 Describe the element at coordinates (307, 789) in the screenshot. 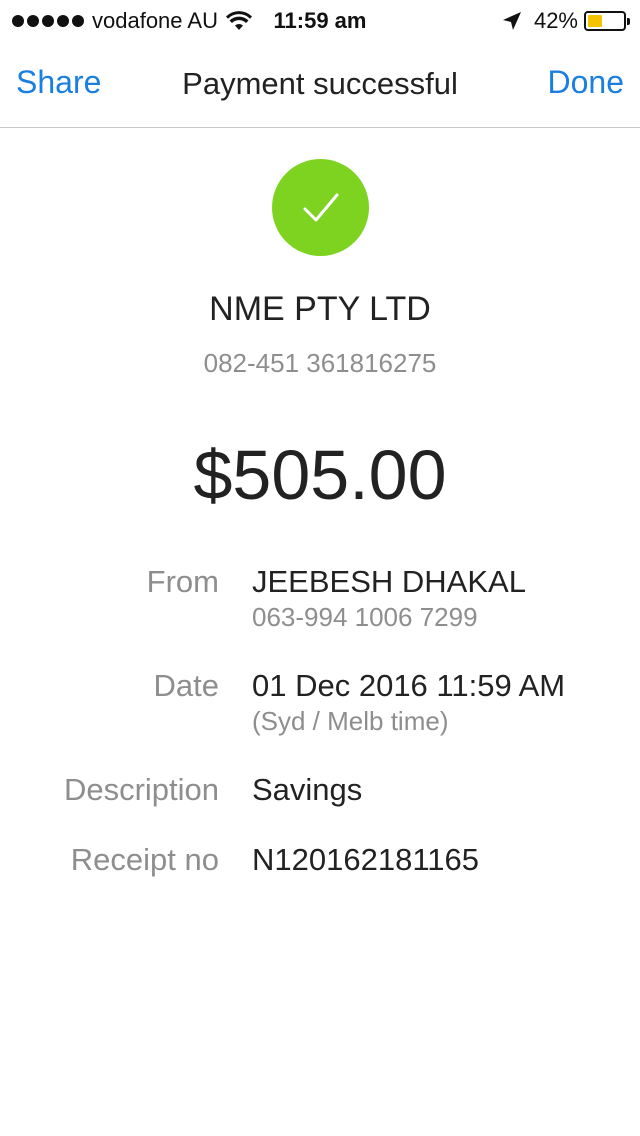

I see `description-value: Savings` at that location.